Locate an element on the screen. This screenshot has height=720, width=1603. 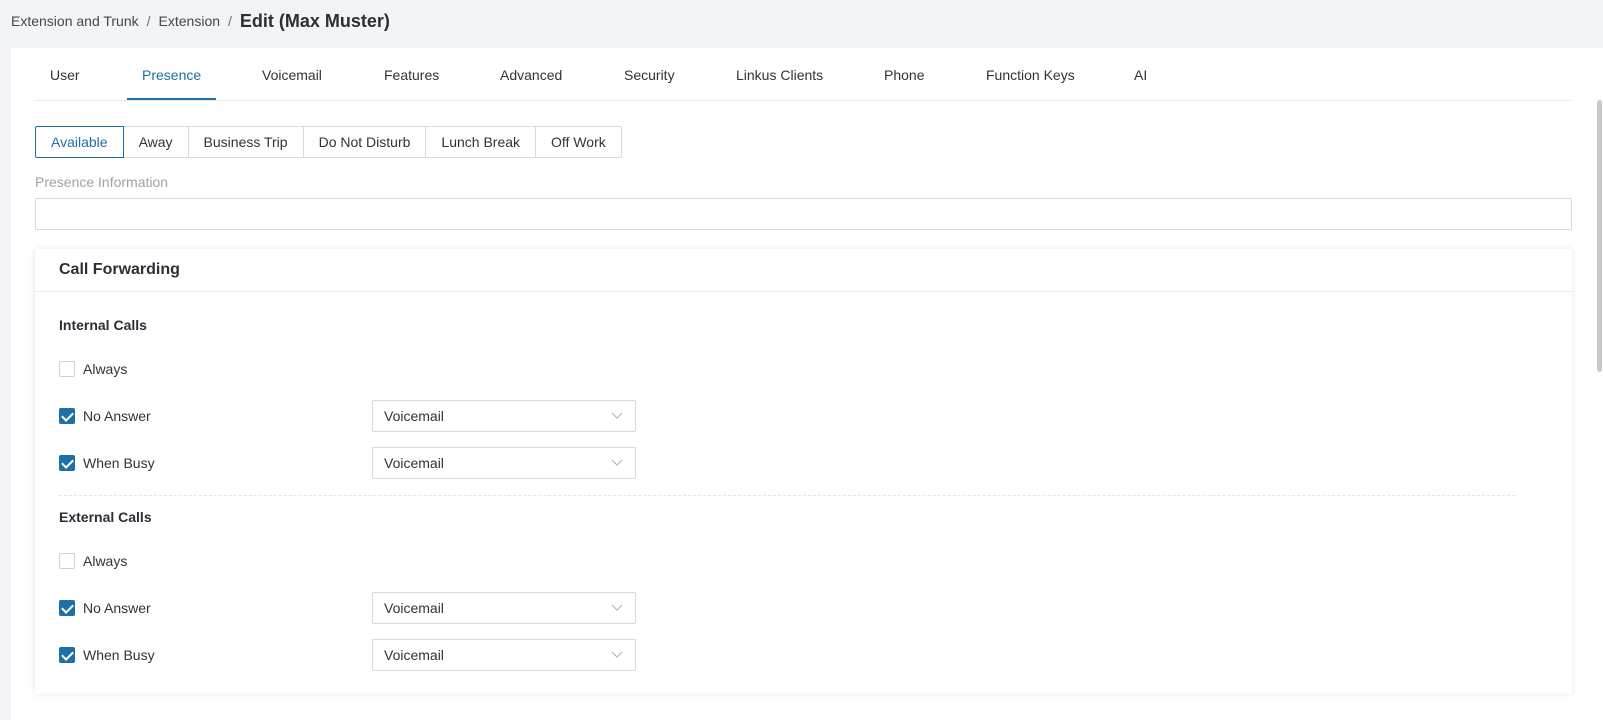
internal-when-busy-label: When Busy is located at coordinates (119, 463).